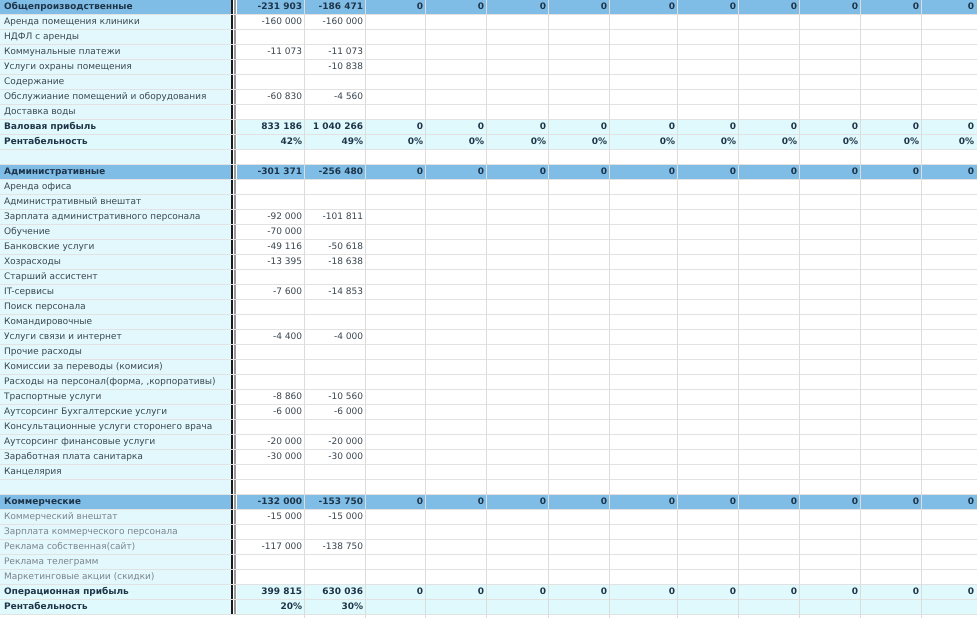 The image size is (977, 618). What do you see at coordinates (284, 97) in the screenshot?
I see `table-cell-text: -60 830` at bounding box center [284, 97].